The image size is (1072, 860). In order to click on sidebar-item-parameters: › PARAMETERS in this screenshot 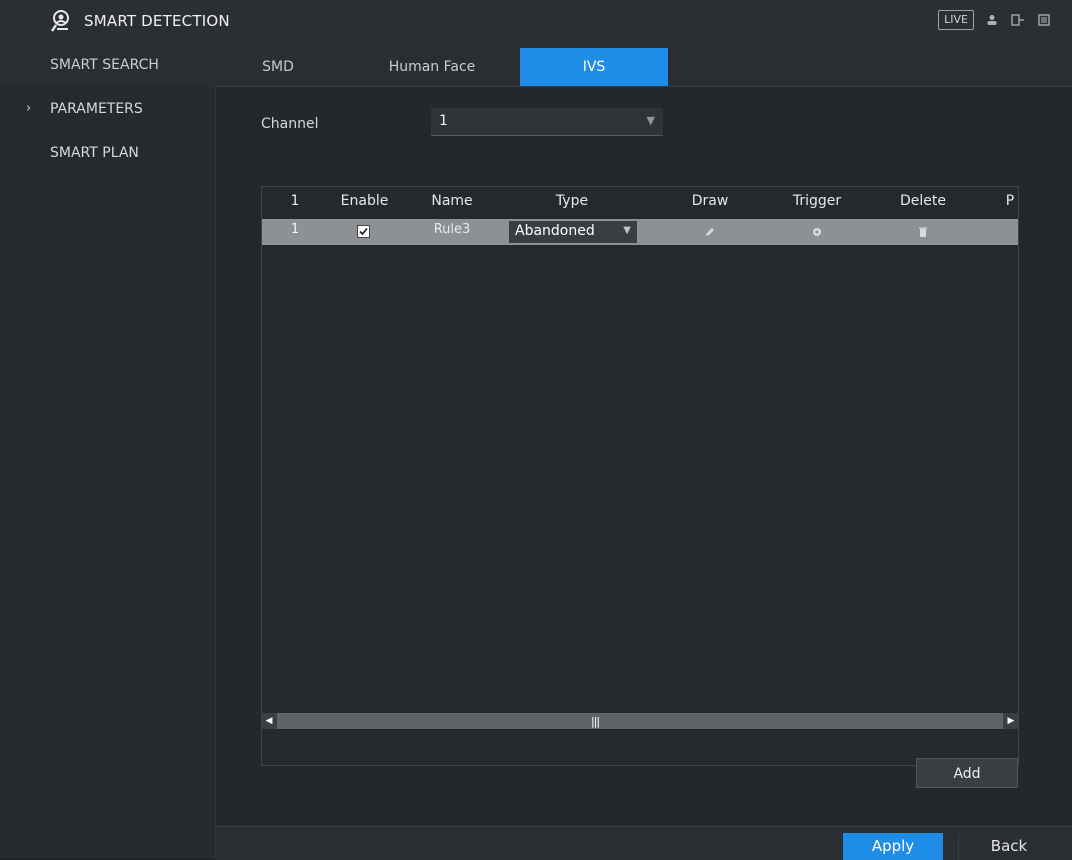, I will do `click(107, 109)`.